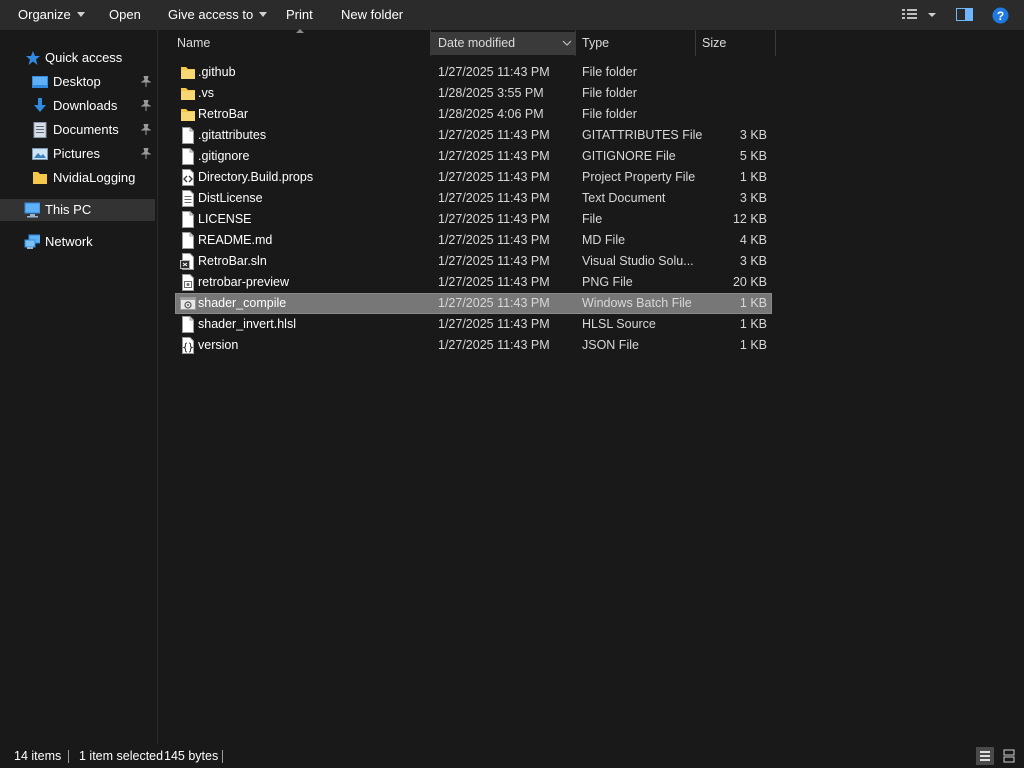  What do you see at coordinates (247, 324) in the screenshot?
I see `file-name: shader_invert.hlsl` at bounding box center [247, 324].